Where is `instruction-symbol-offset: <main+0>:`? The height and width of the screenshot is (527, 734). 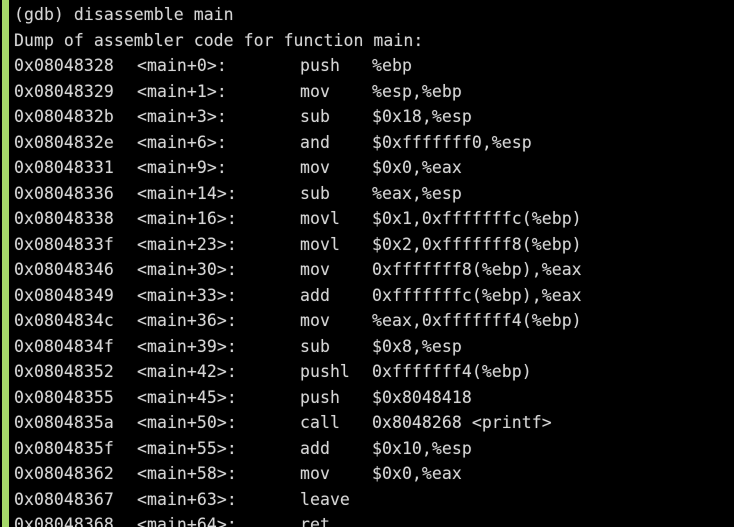
instruction-symbol-offset: <main+0>: is located at coordinates (182, 65).